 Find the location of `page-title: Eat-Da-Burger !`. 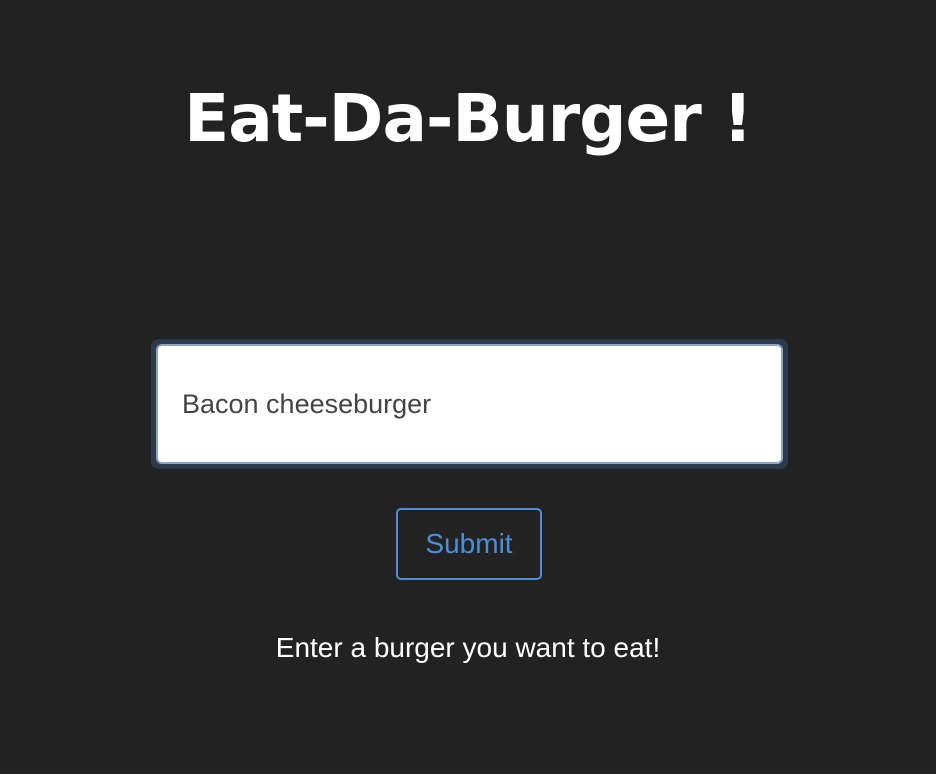

page-title: Eat-Da-Burger ! is located at coordinates (468, 118).